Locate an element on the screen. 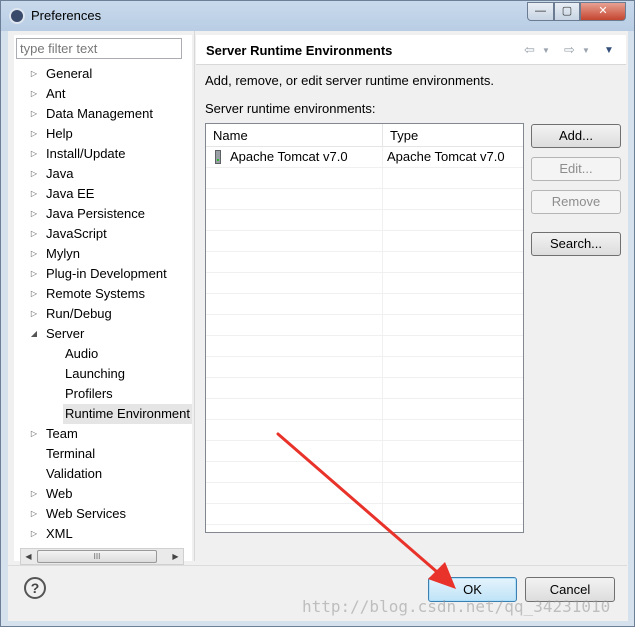 This screenshot has width=635, height=627. tree-item: ▷ Run/Debug is located at coordinates (103, 314).